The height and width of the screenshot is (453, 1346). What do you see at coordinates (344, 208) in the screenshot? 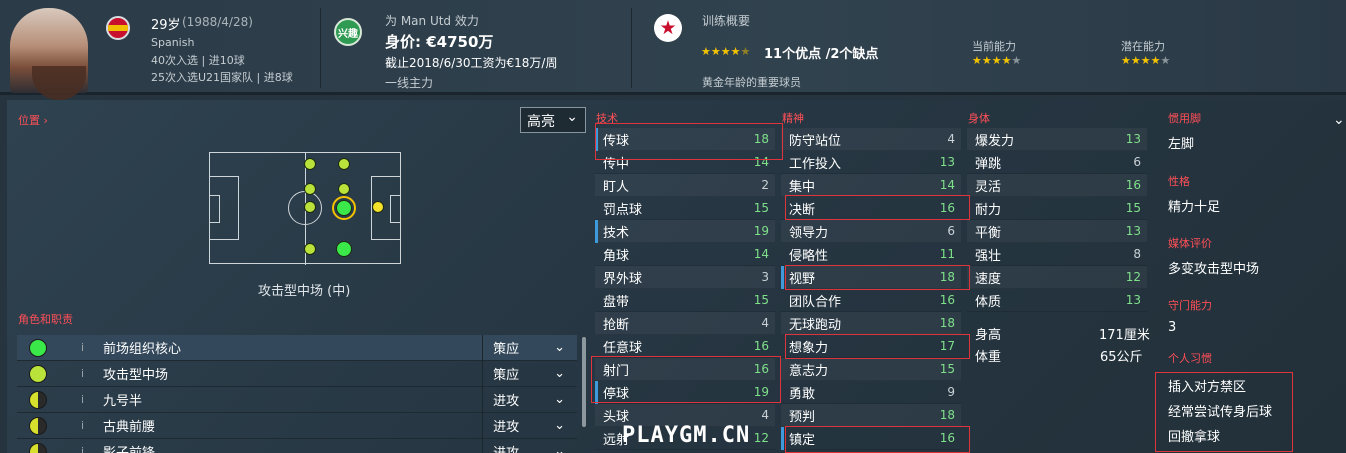
I see `position-dot-selected` at bounding box center [344, 208].